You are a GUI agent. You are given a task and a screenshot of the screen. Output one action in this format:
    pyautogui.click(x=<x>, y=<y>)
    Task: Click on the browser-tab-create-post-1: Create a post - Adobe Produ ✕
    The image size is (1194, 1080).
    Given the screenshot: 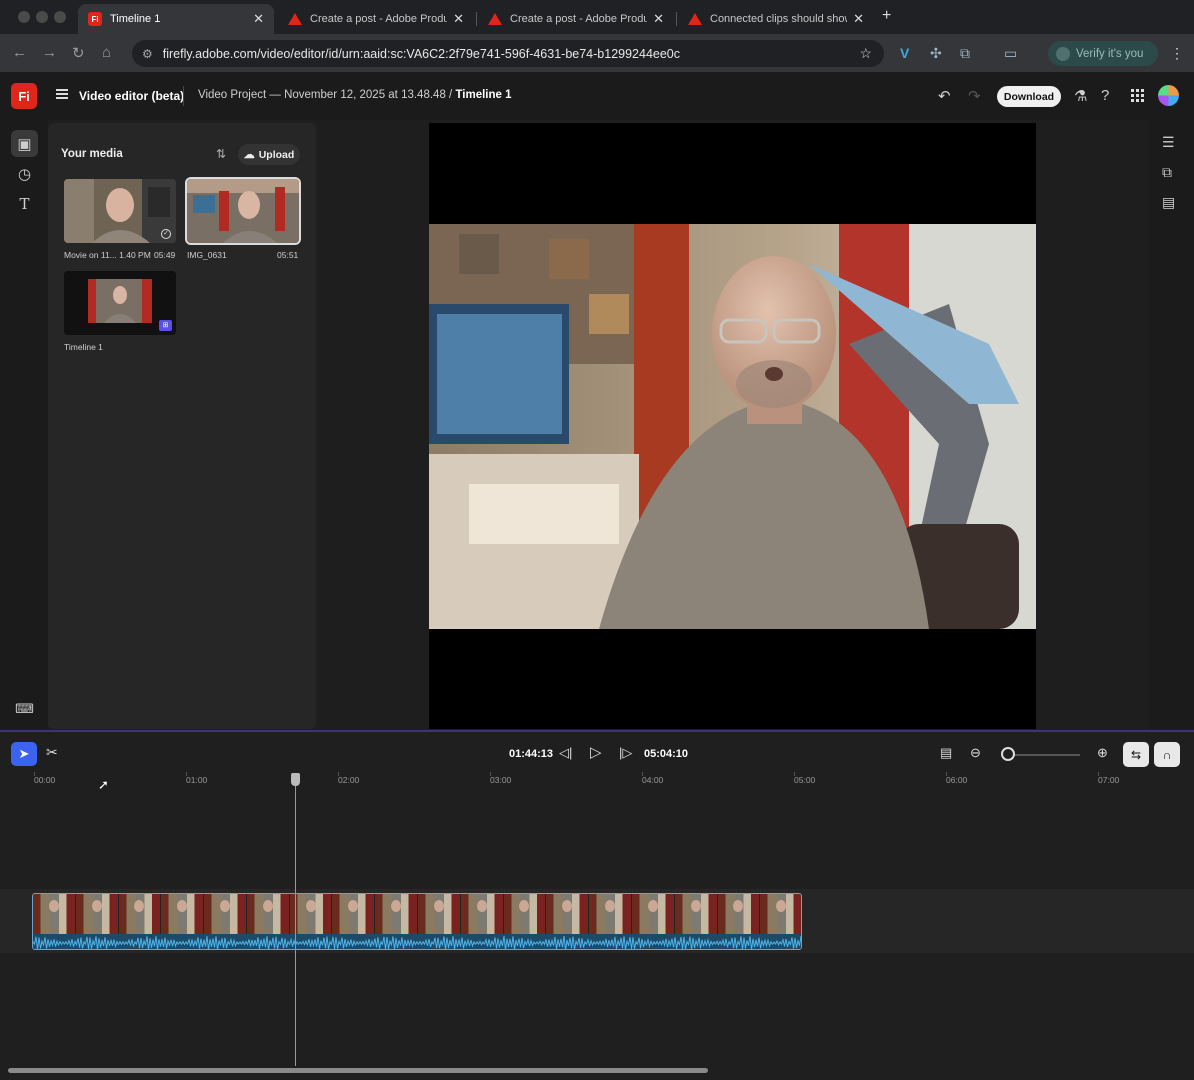 What is the action you would take?
    pyautogui.click(x=376, y=19)
    